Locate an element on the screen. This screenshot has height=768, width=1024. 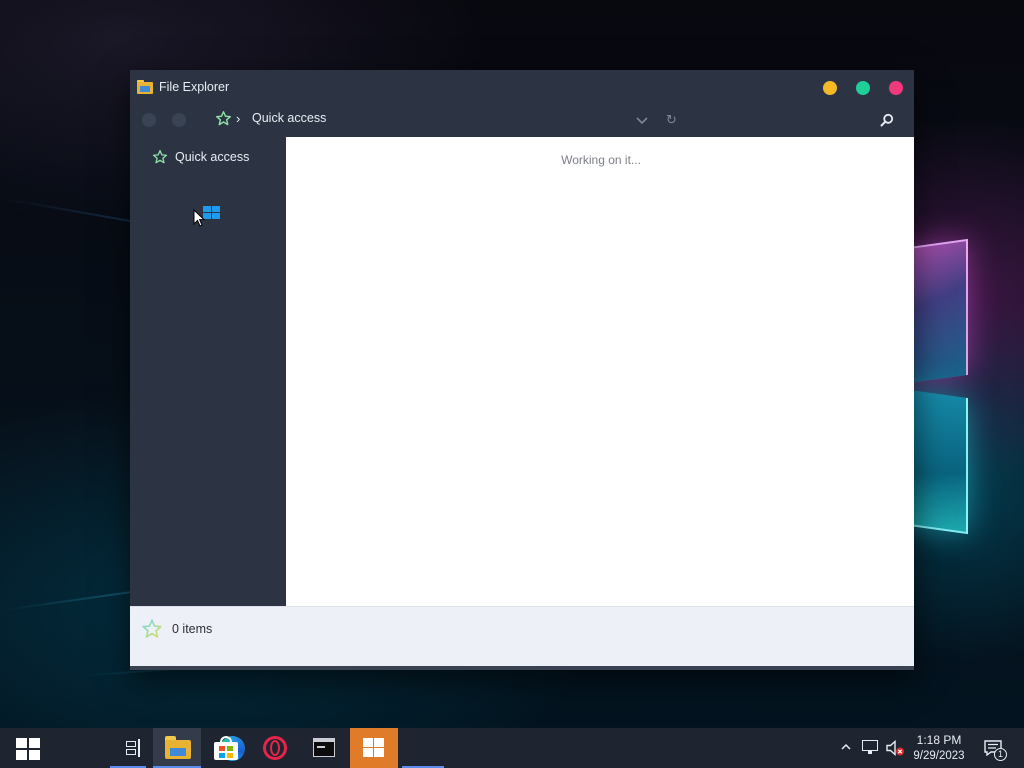
mouse-cursor-icon is located at coordinates (199, 218).